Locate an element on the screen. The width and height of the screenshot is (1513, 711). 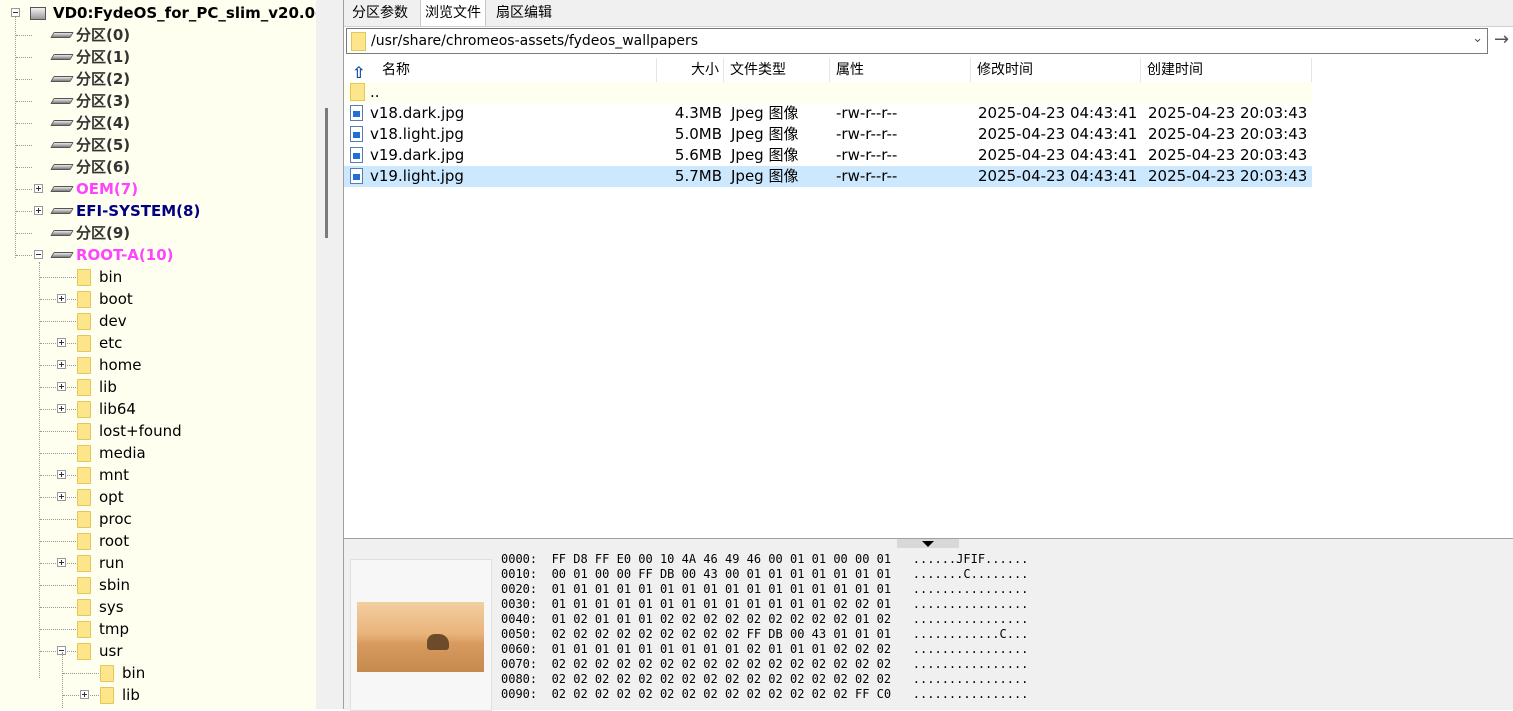
chevron-down-icon: ⌄ is located at coordinates (1477, 38).